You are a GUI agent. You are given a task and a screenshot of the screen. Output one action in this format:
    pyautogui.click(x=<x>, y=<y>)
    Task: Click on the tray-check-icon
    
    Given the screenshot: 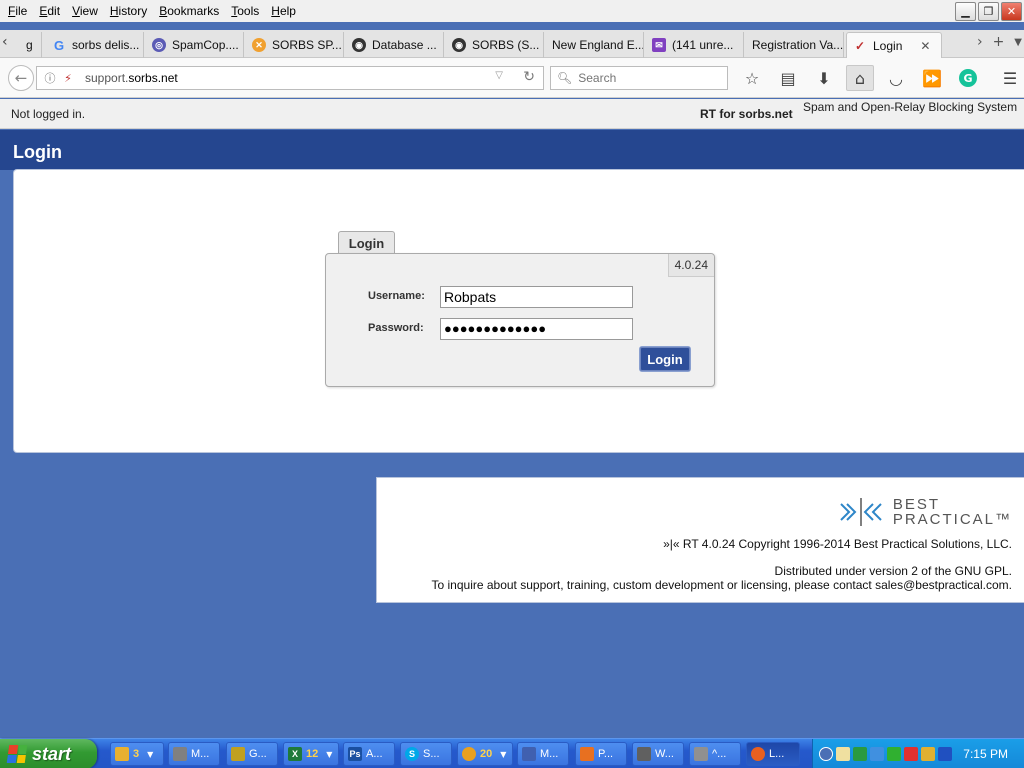 What is the action you would take?
    pyautogui.click(x=894, y=754)
    